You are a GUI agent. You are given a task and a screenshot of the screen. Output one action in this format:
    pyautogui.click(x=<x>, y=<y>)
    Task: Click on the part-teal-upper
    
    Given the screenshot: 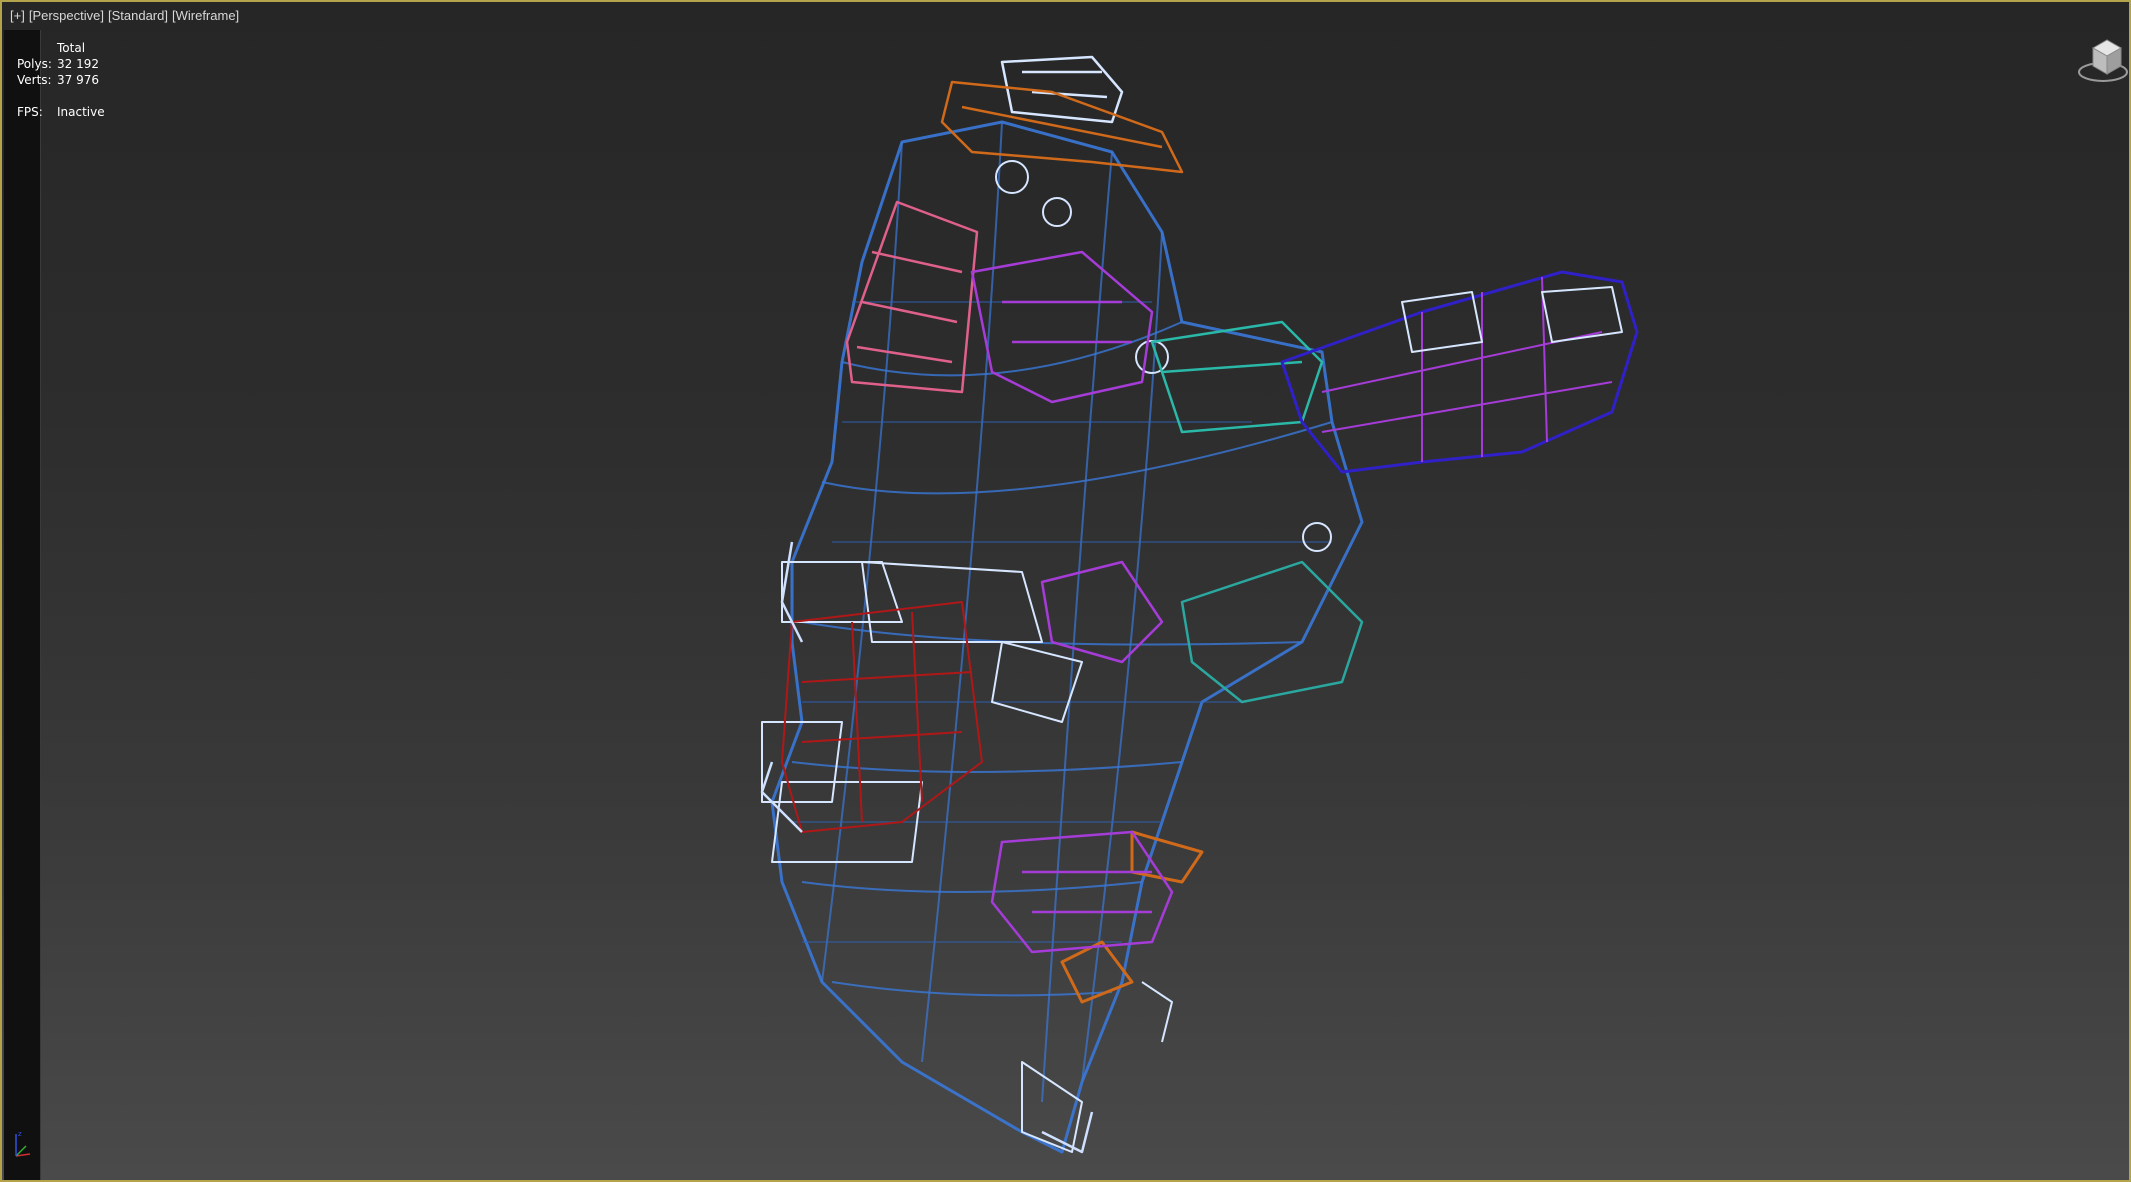 What is the action you would take?
    pyautogui.click(x=1237, y=377)
    